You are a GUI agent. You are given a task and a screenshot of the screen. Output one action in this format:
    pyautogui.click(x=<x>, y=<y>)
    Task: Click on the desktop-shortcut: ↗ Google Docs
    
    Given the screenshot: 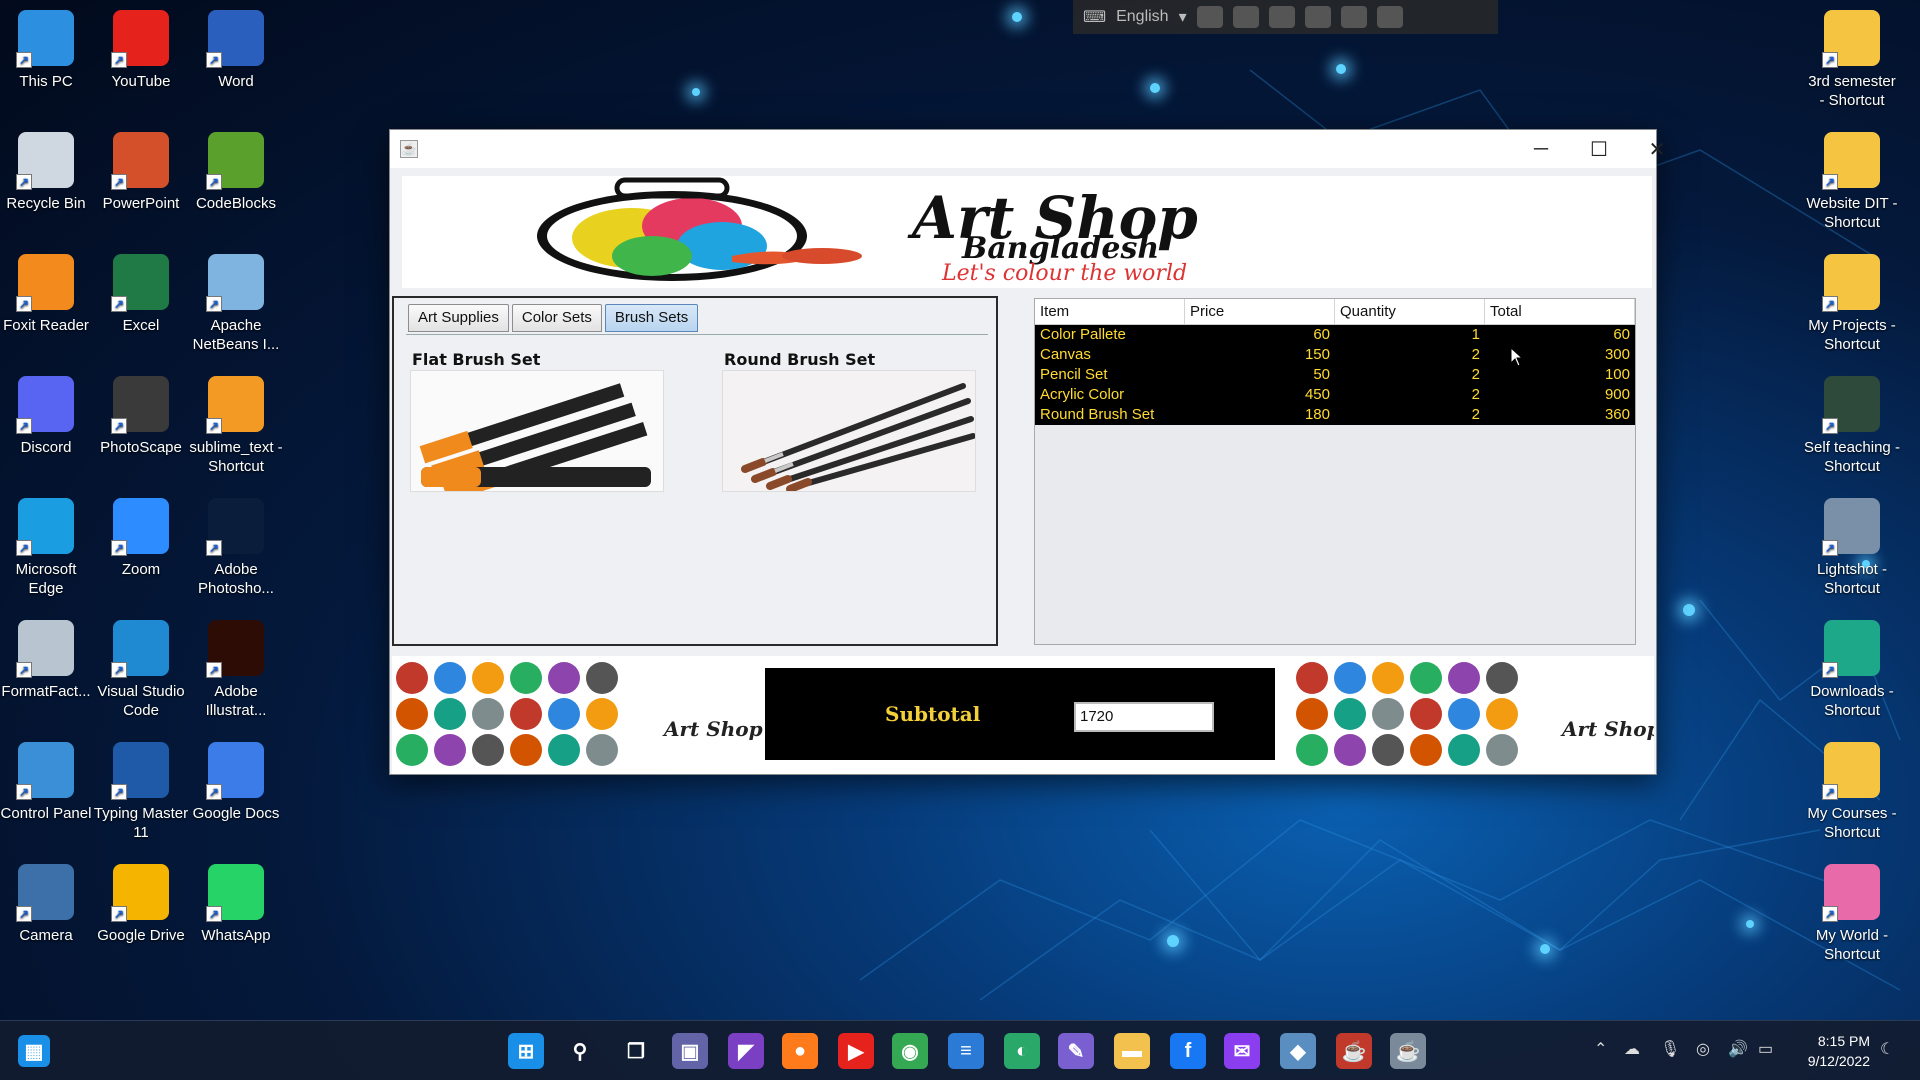 What is the action you would take?
    pyautogui.click(x=236, y=782)
    